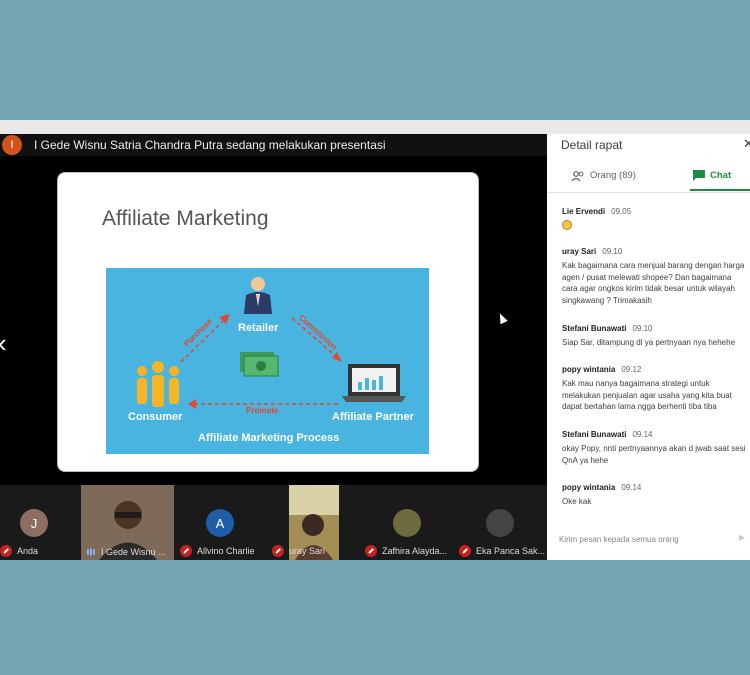 The image size is (750, 675). What do you see at coordinates (567, 225) in the screenshot?
I see `smile-emoji-icon` at bounding box center [567, 225].